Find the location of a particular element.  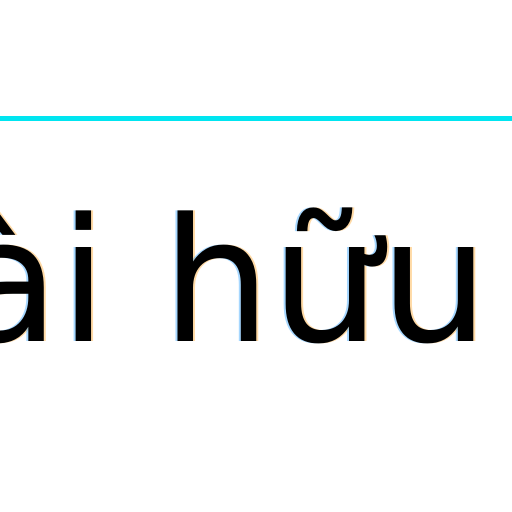

cyan-separator-line is located at coordinates (256, 118).